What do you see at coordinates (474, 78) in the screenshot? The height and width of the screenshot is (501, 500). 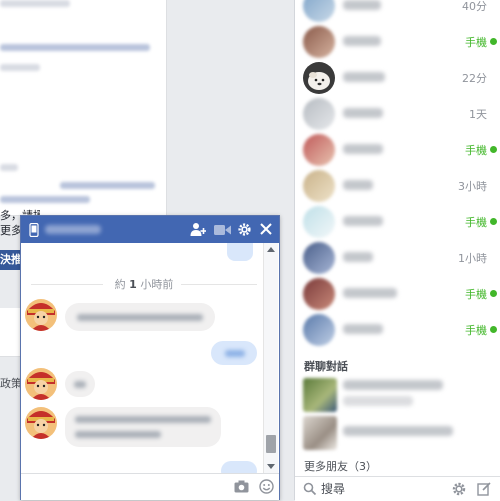 I see `last-active-label: 22分` at bounding box center [474, 78].